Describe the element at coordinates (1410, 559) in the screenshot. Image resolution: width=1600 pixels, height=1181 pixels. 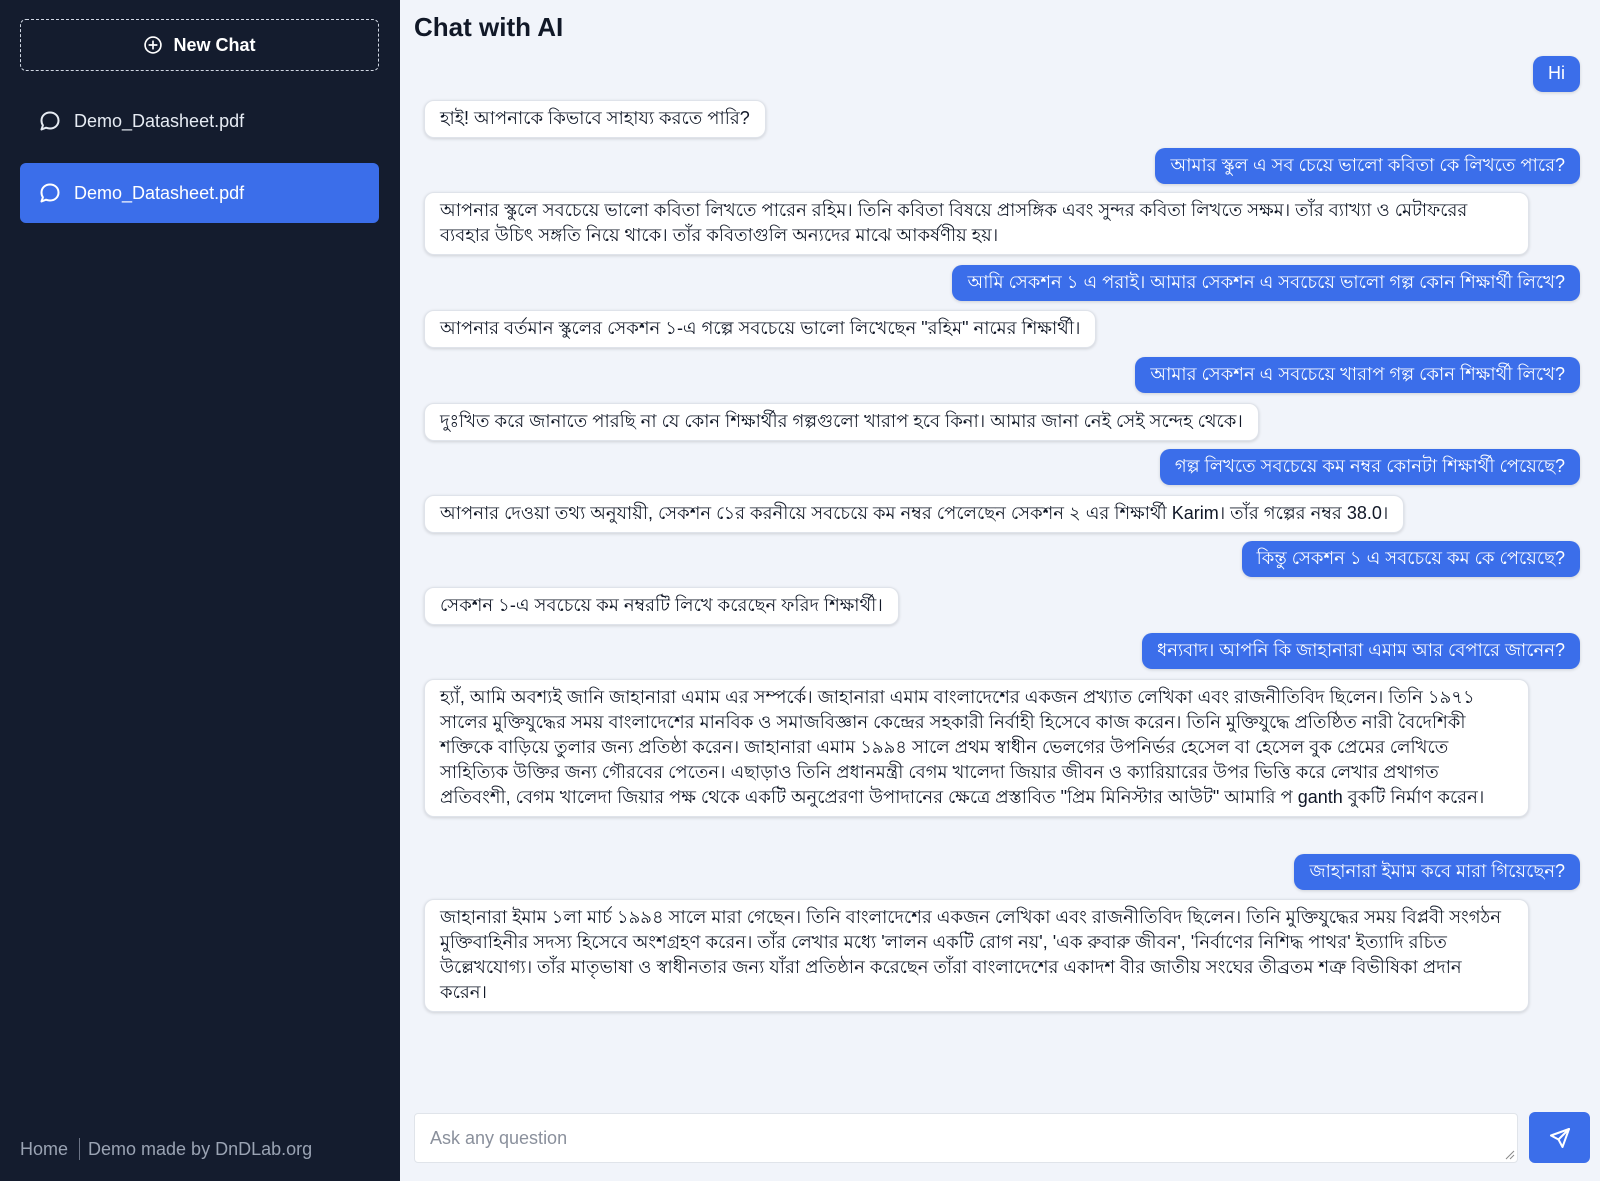
I see `user-message: কিন্তু সেকশন ১ এ সবচেয়ে কম কে পেয়েছে?` at that location.